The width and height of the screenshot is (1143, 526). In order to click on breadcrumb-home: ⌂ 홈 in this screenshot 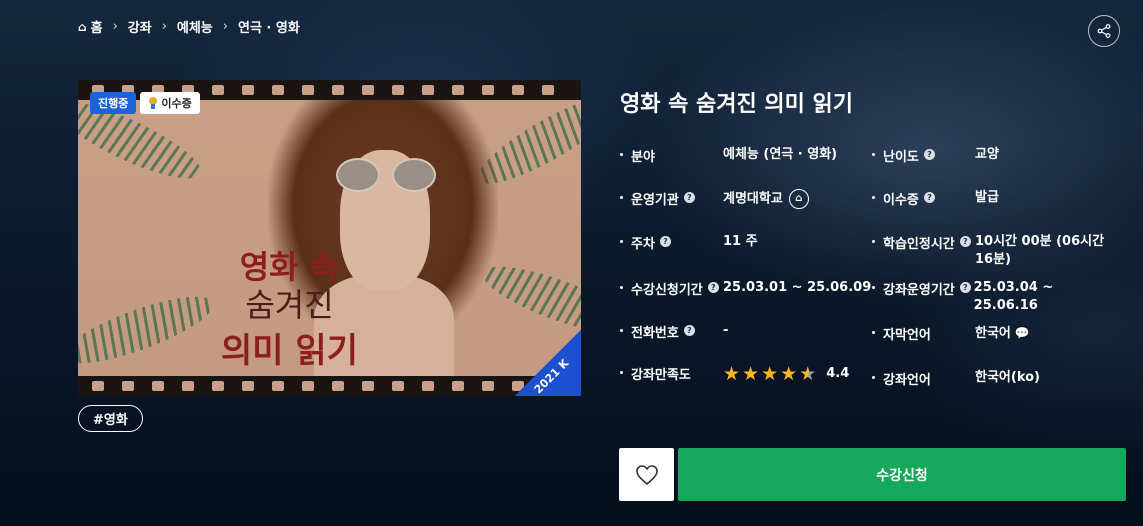, I will do `click(90, 27)`.